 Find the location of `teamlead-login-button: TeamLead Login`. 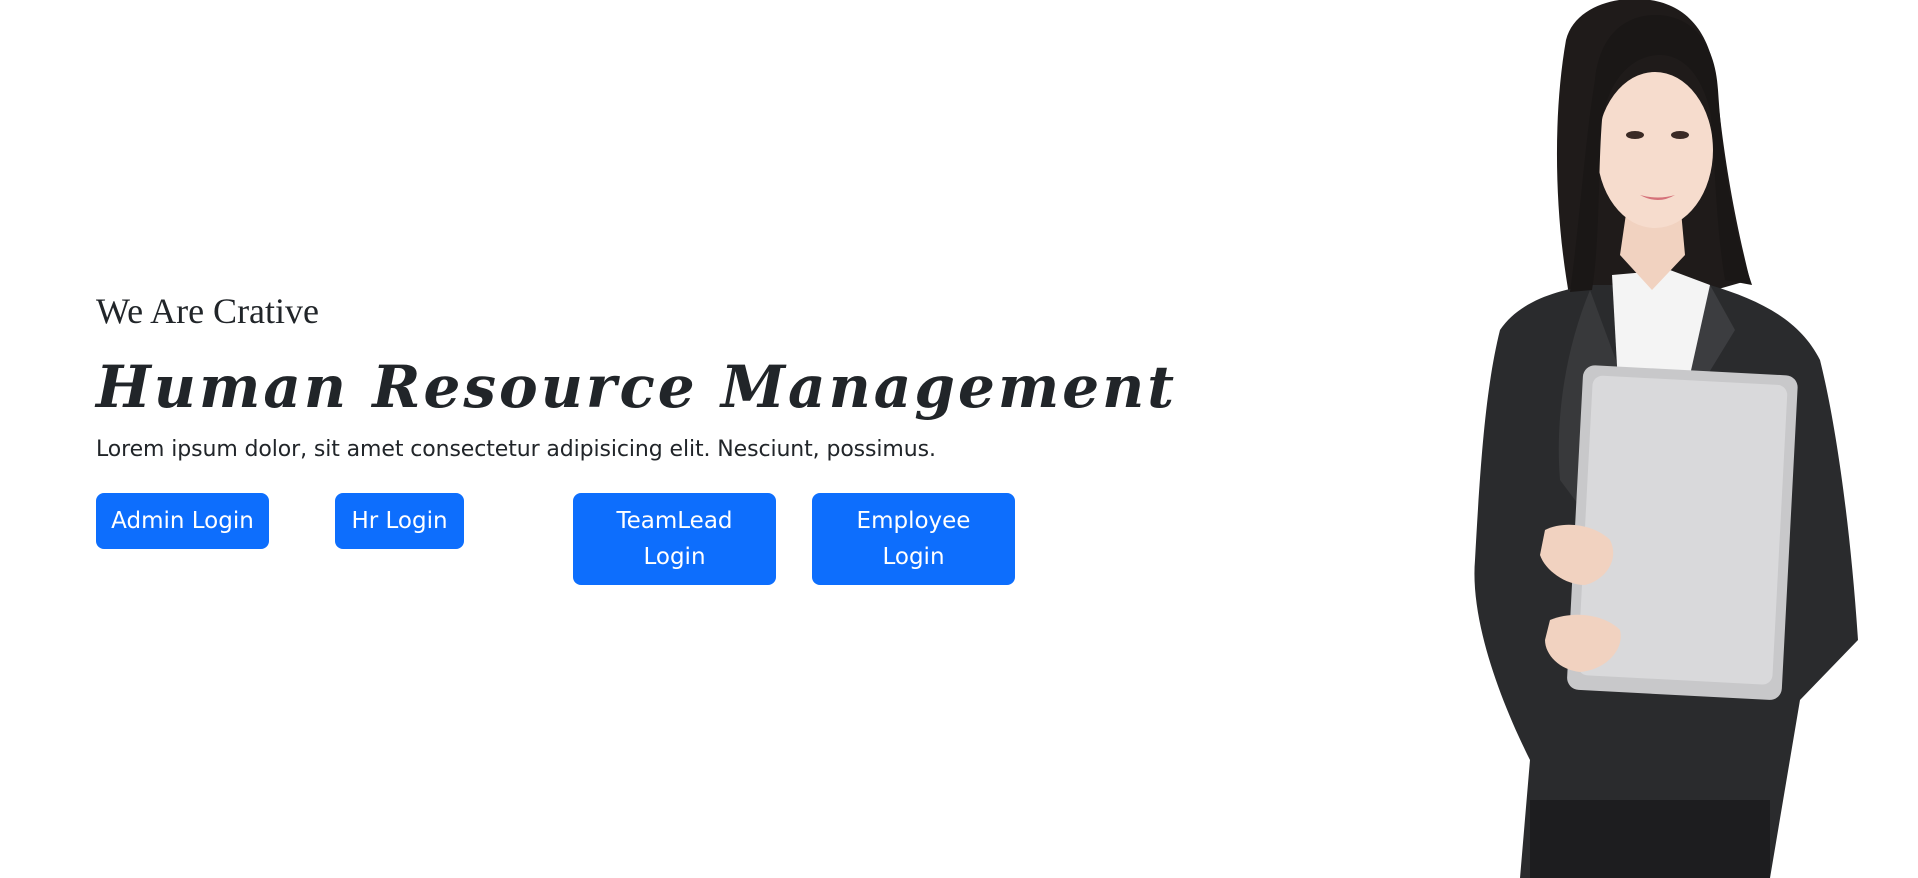

teamlead-login-button: TeamLead Login is located at coordinates (674, 539).